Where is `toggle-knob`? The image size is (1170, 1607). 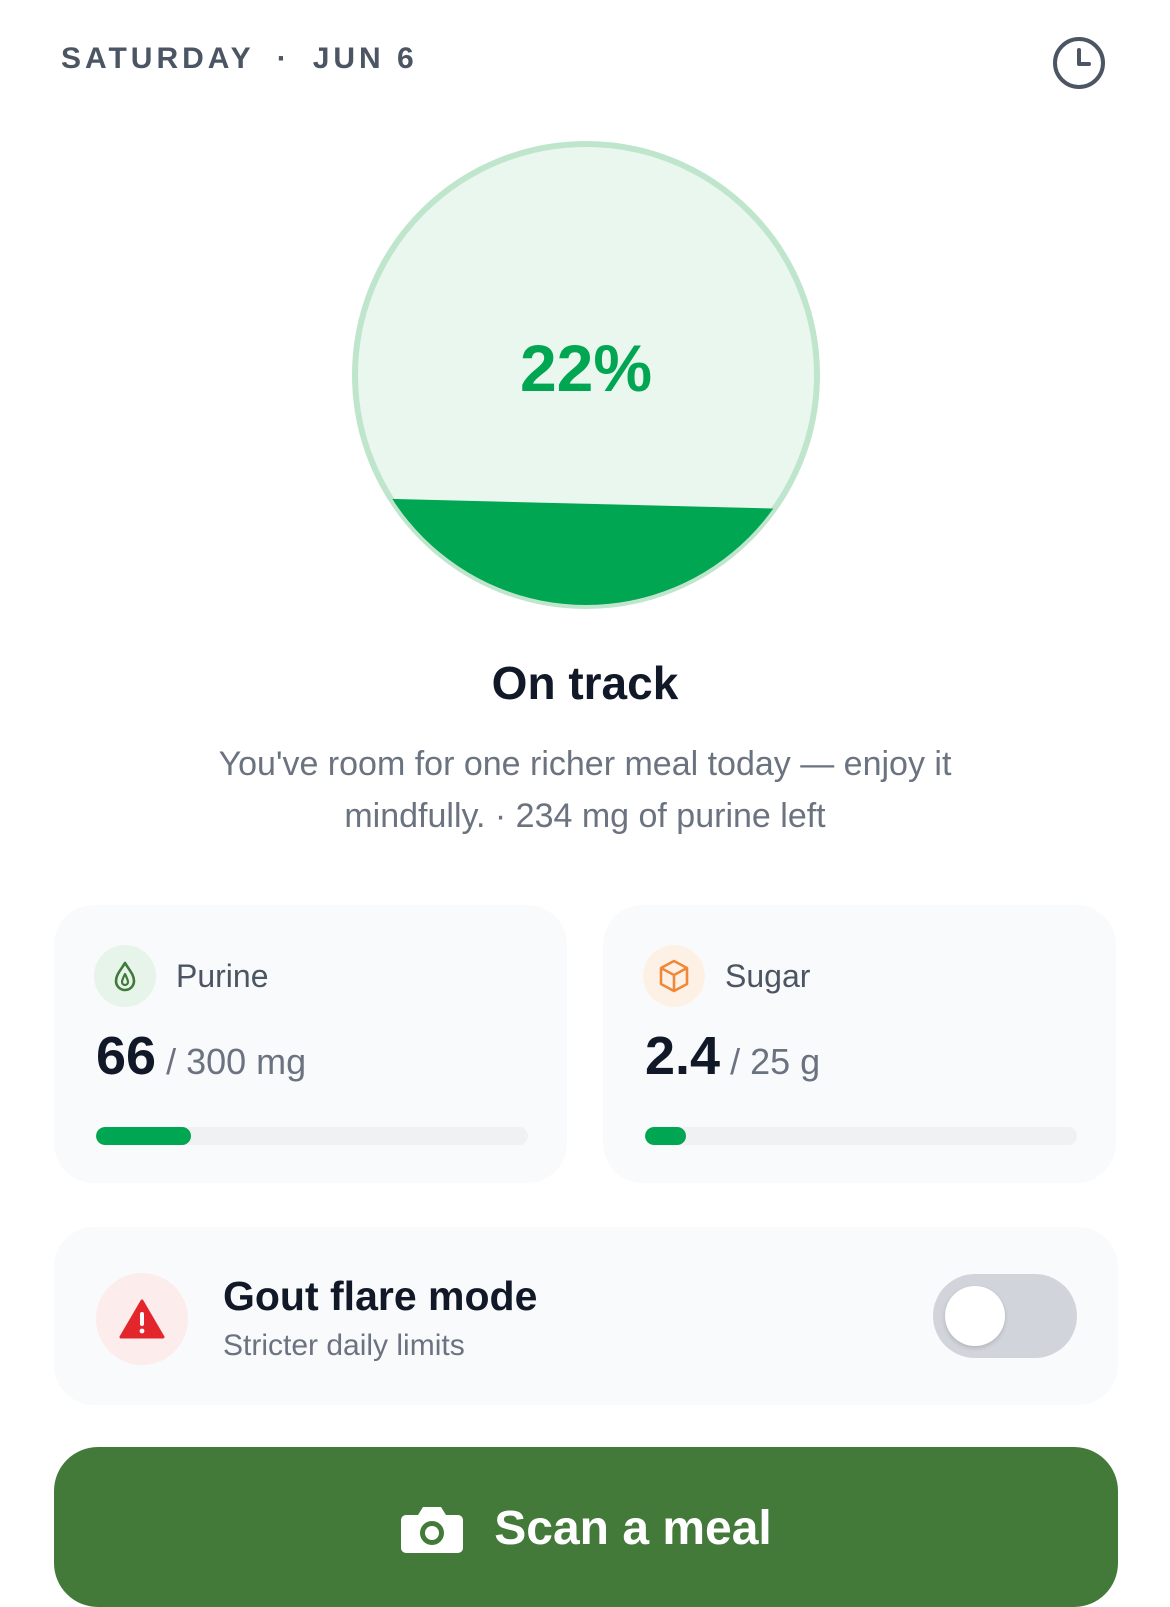
toggle-knob is located at coordinates (975, 1316).